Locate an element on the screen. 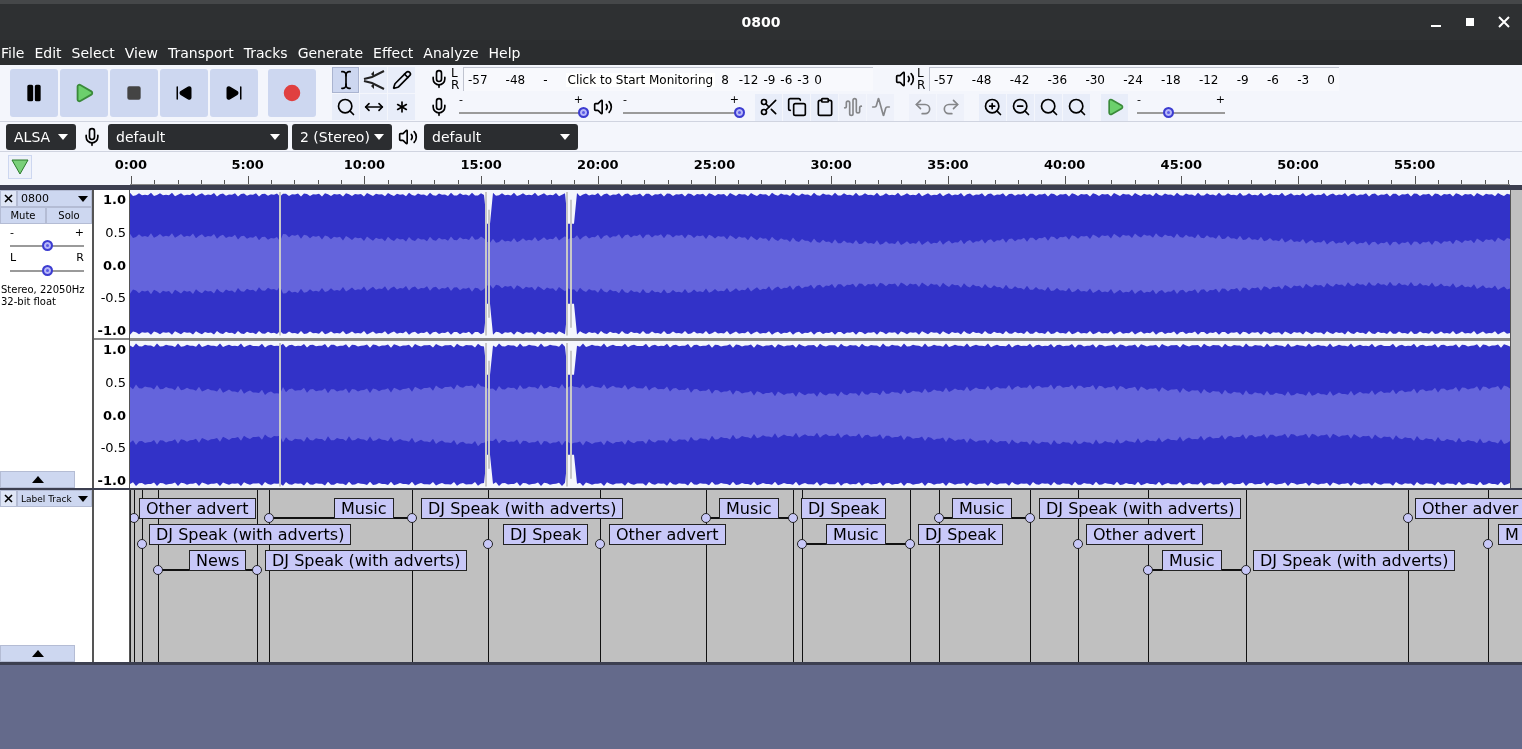  ruler-time-label: 20:00 is located at coordinates (598, 164).